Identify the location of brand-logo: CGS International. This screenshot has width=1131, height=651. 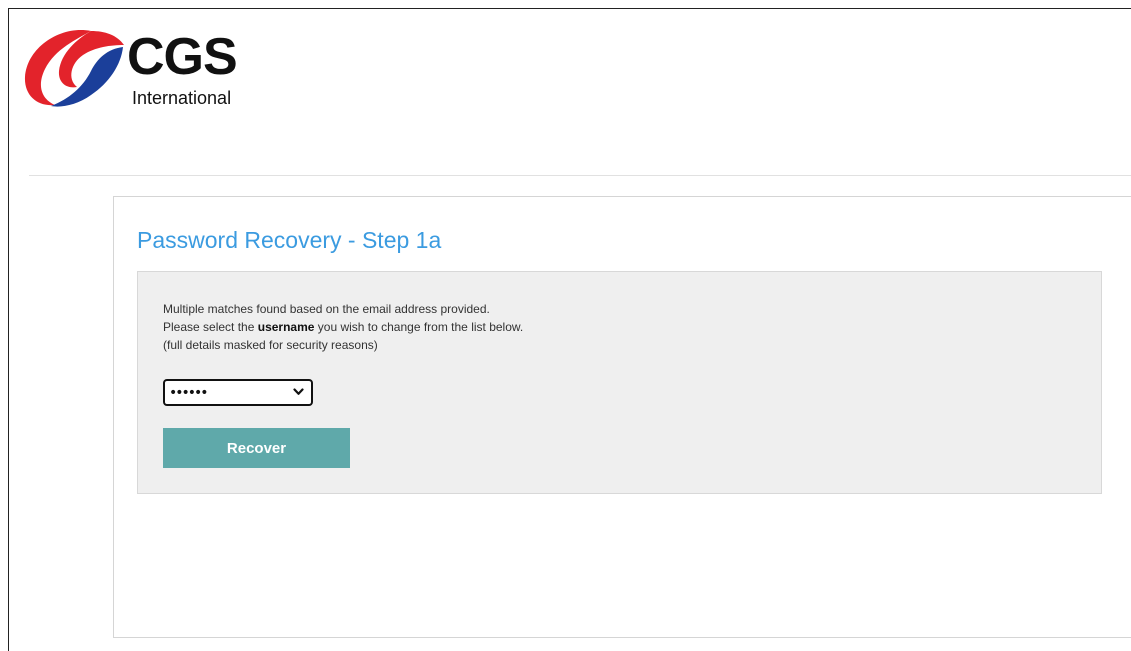
(151, 77).